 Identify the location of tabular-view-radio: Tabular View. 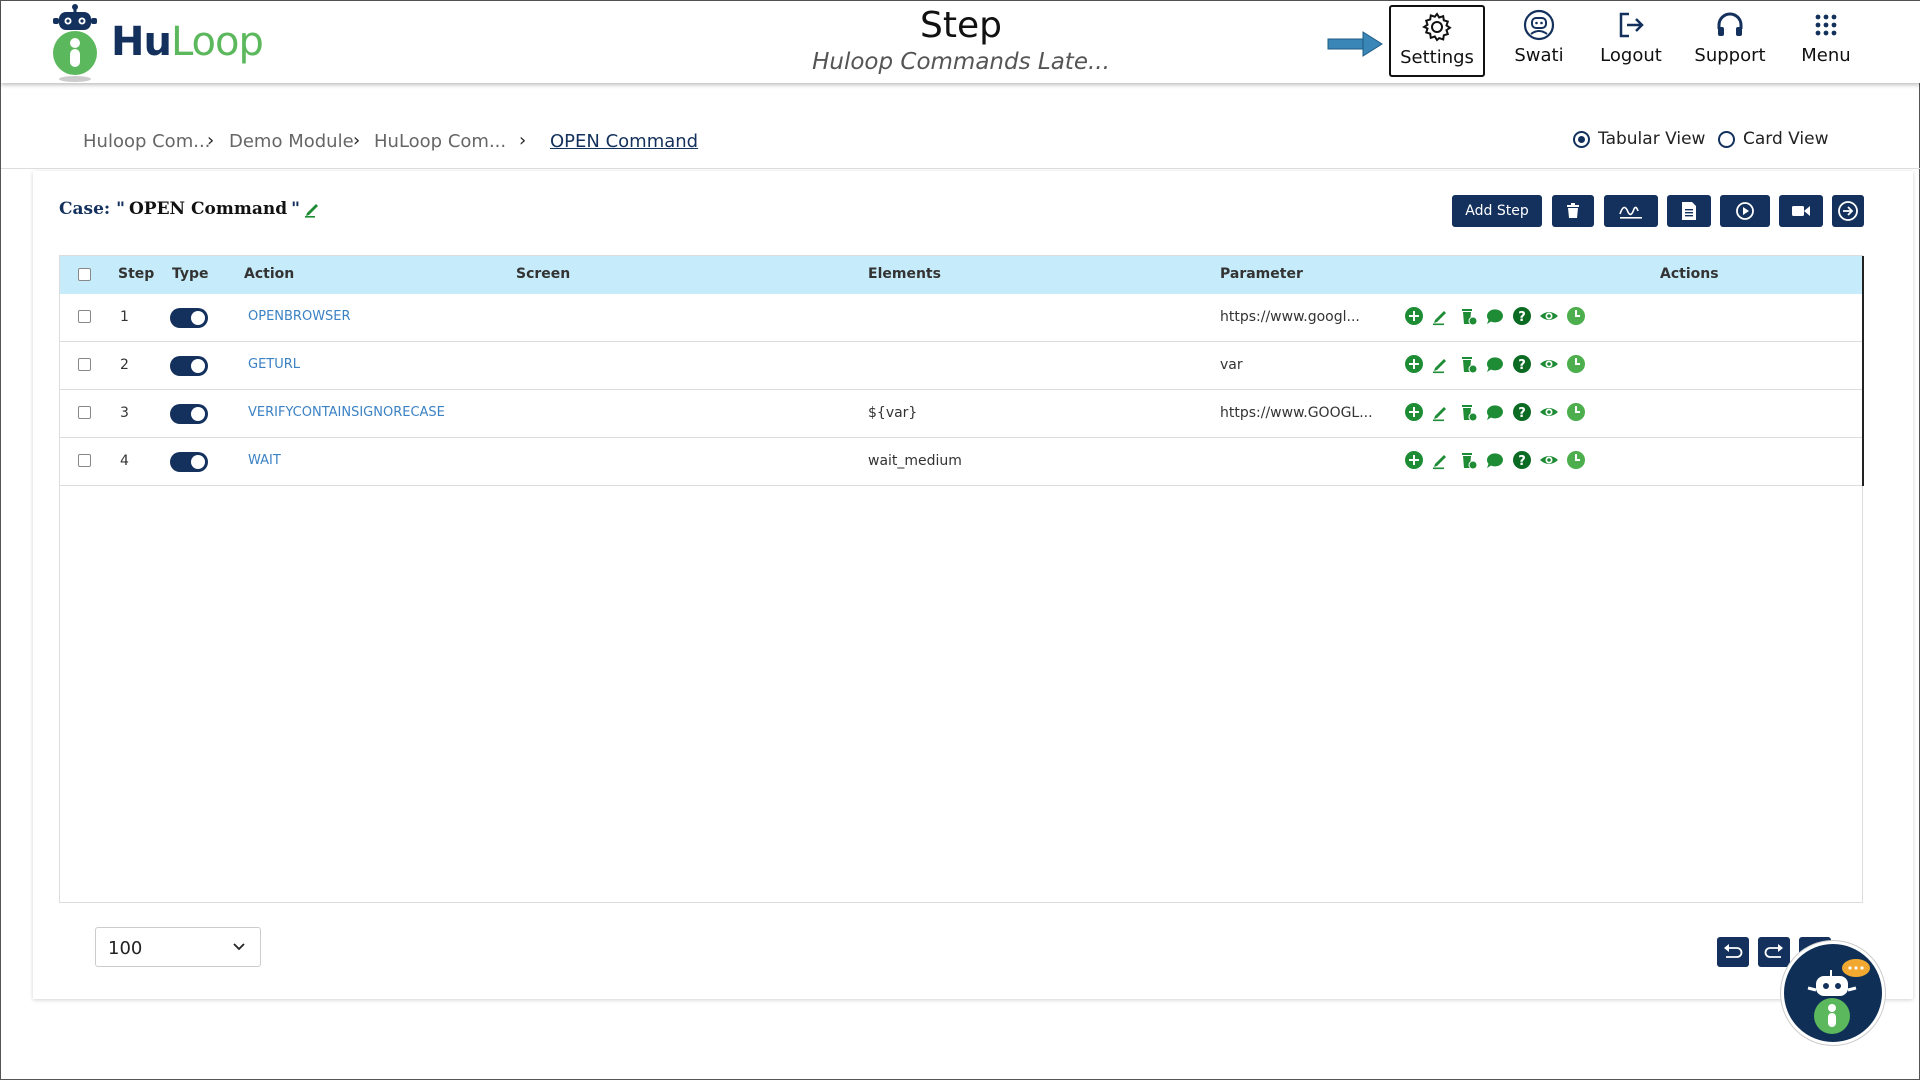
(1639, 139).